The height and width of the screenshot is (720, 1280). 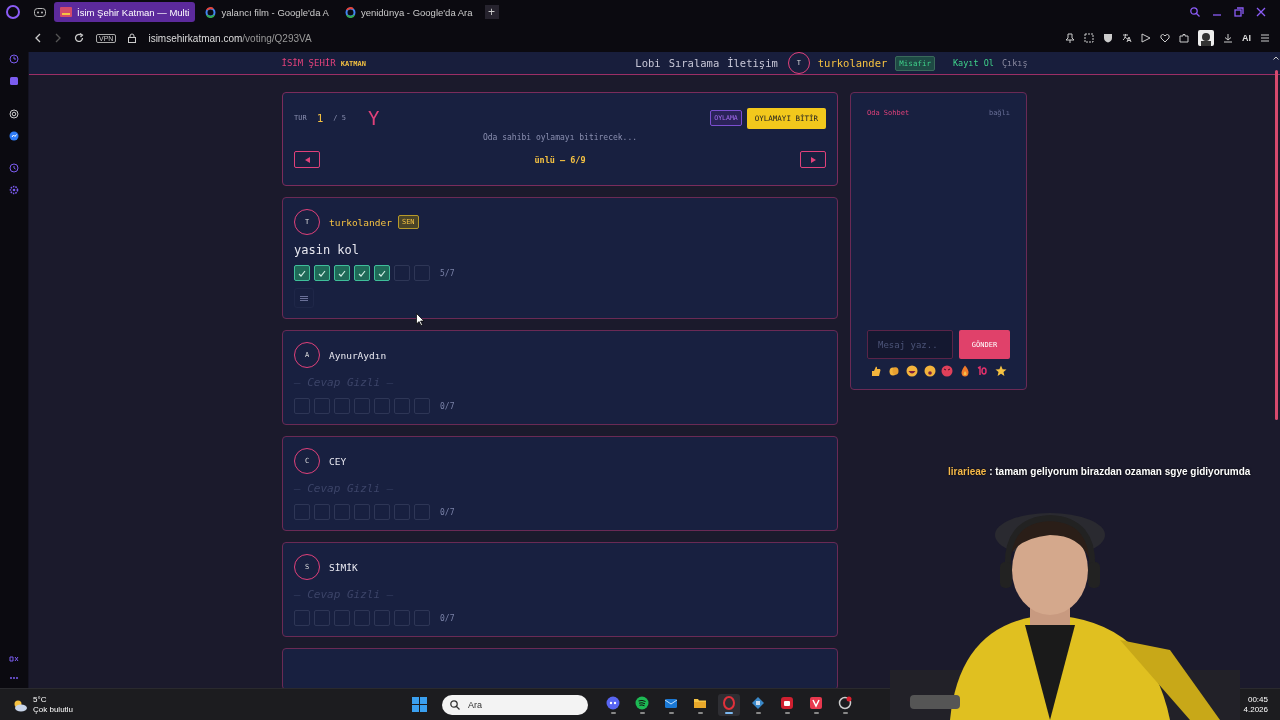 What do you see at coordinates (787, 702) in the screenshot?
I see `fist-app-icon` at bounding box center [787, 702].